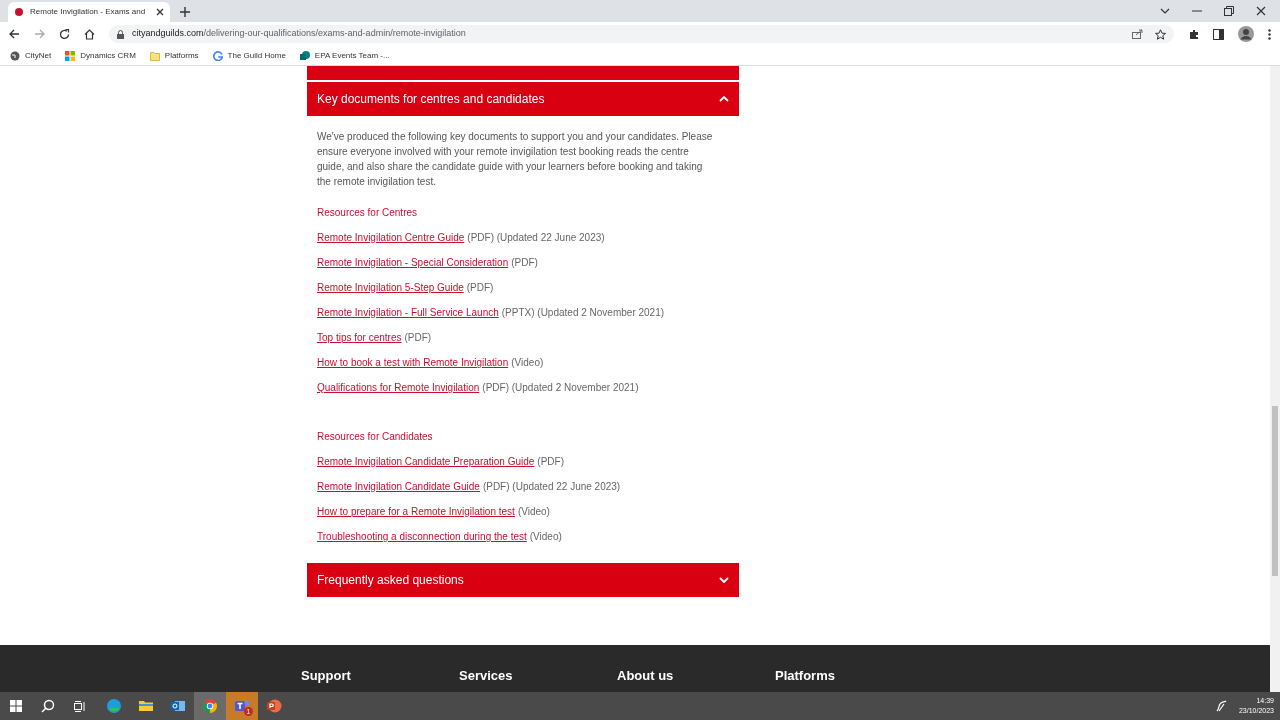 This screenshot has width=1280, height=720. Describe the element at coordinates (1218, 34) in the screenshot. I see `side-panel-icon` at that location.